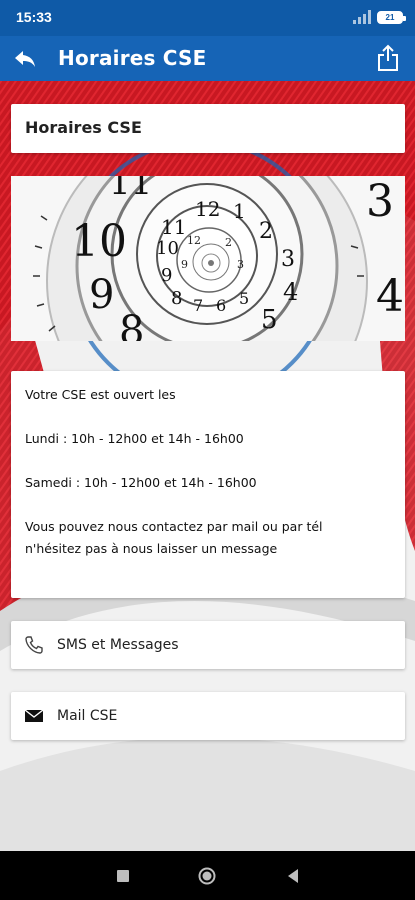 The image size is (415, 900). What do you see at coordinates (207, 18) in the screenshot?
I see `status-bar: 15:33 21` at bounding box center [207, 18].